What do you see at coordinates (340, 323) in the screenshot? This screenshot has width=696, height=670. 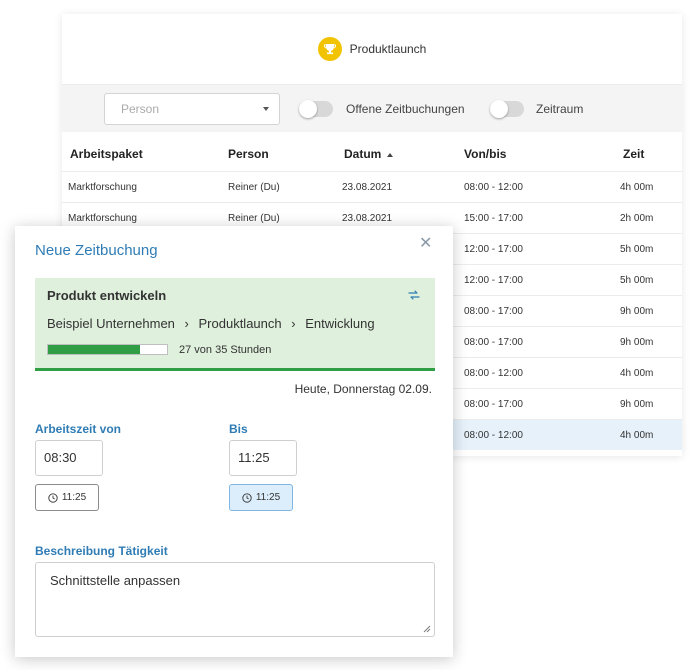 I see `breadcrumb-work-package: Entwicklung` at bounding box center [340, 323].